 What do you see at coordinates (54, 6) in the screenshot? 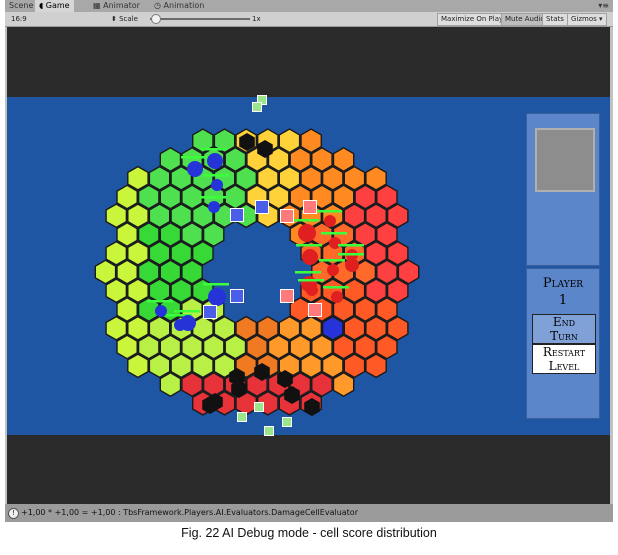
I see `tab-game: ◖ Game` at bounding box center [54, 6].